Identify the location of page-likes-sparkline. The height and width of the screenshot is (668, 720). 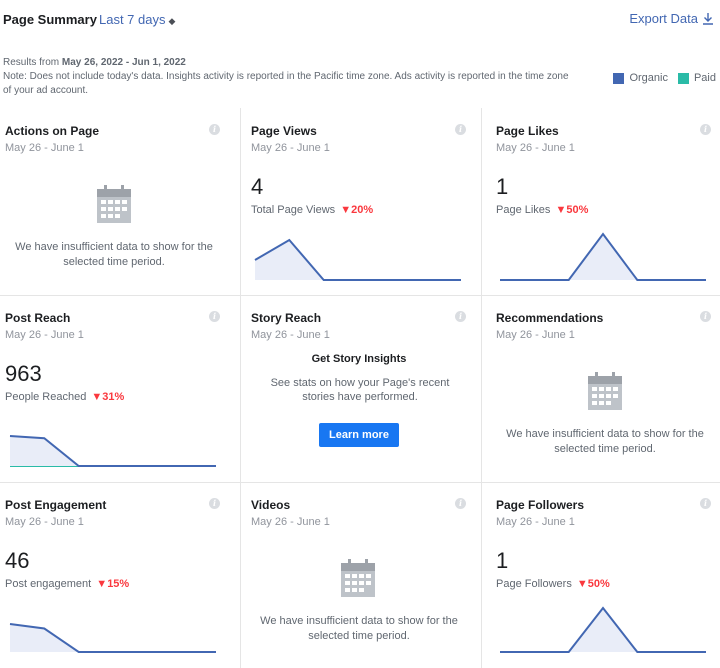
(603, 256).